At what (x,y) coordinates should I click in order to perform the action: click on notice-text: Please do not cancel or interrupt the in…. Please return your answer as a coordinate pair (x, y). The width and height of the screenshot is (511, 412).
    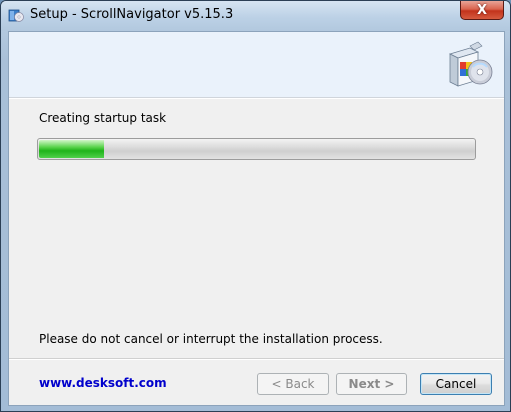
    Looking at the image, I should click on (211, 339).